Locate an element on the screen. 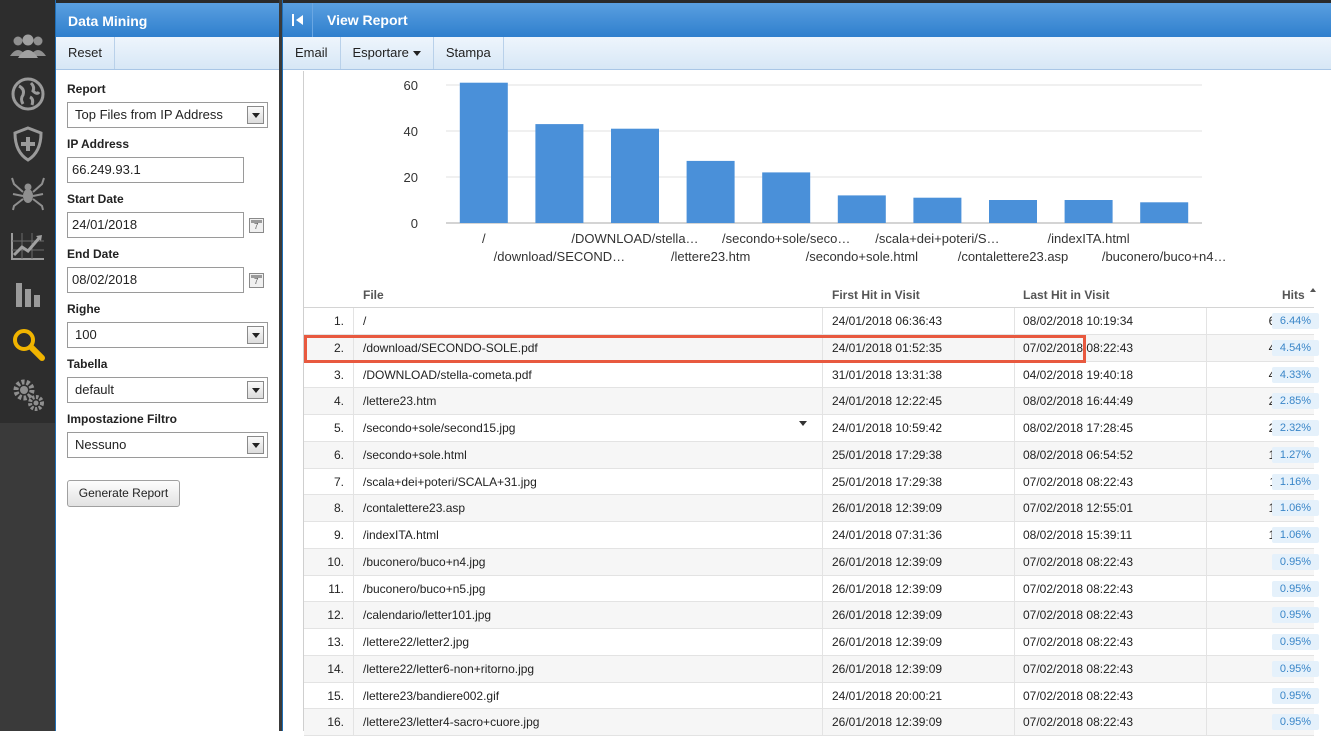  report-select-value: Top Files from IP Address is located at coordinates (149, 114).